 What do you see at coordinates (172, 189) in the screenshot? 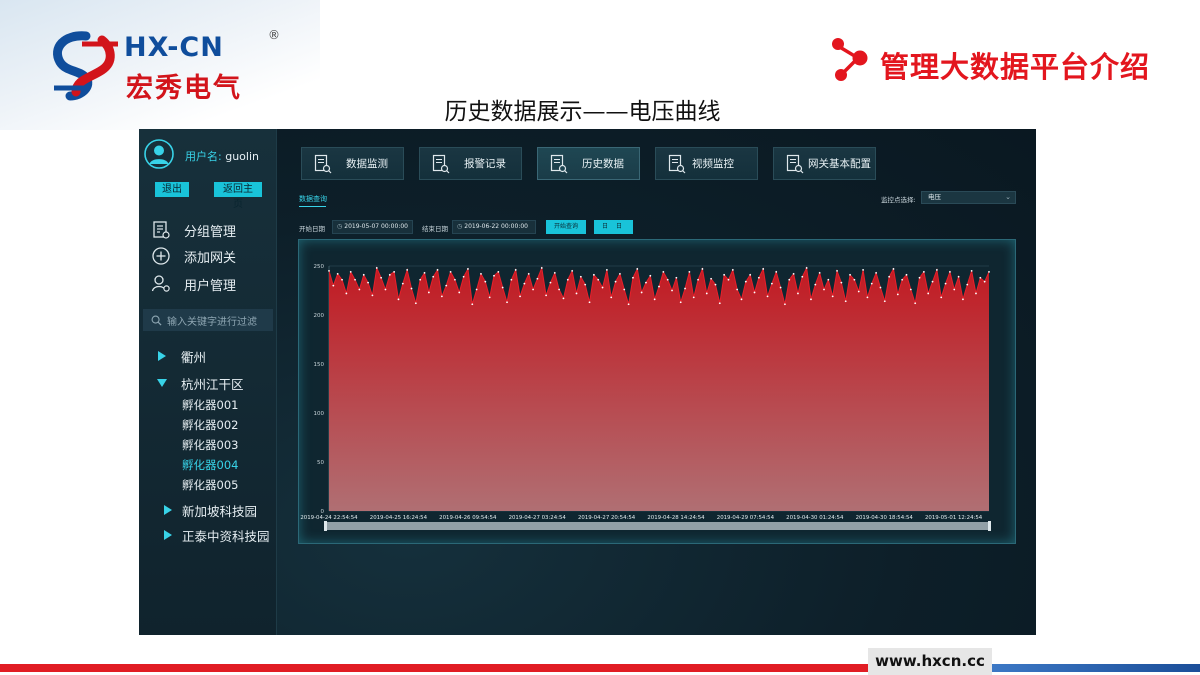
I see `logout-button: 退出` at bounding box center [172, 189].